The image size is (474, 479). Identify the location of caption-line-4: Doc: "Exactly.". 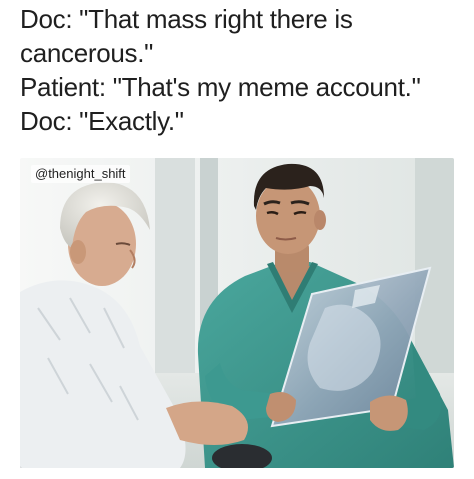
(102, 121).